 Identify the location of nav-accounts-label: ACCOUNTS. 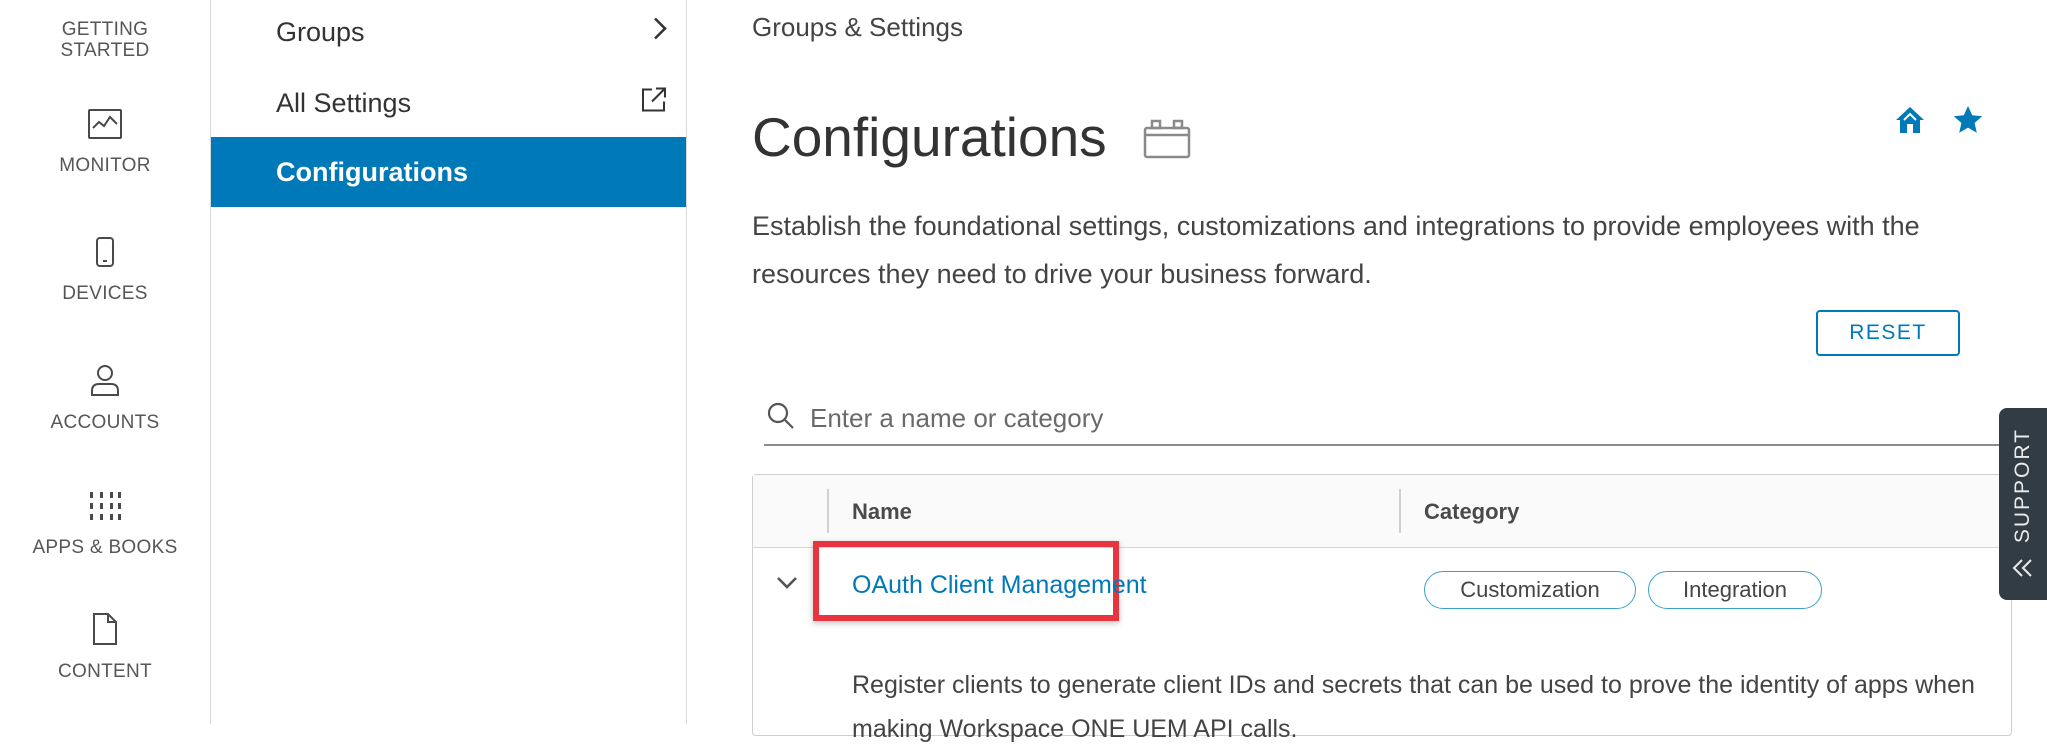
(105, 422).